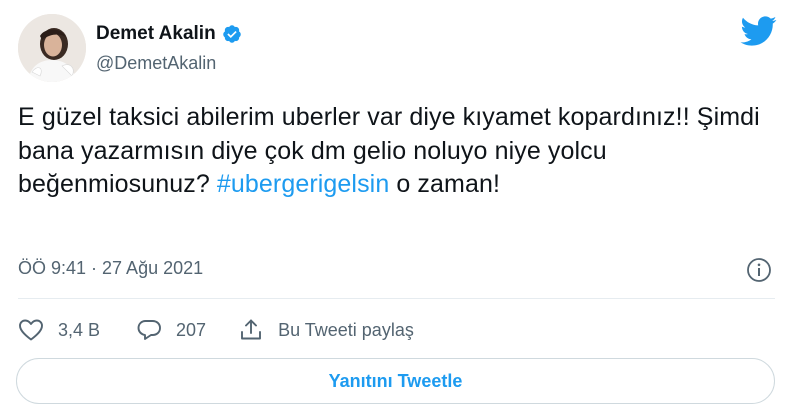  What do you see at coordinates (31, 330) in the screenshot?
I see `heart-icon` at bounding box center [31, 330].